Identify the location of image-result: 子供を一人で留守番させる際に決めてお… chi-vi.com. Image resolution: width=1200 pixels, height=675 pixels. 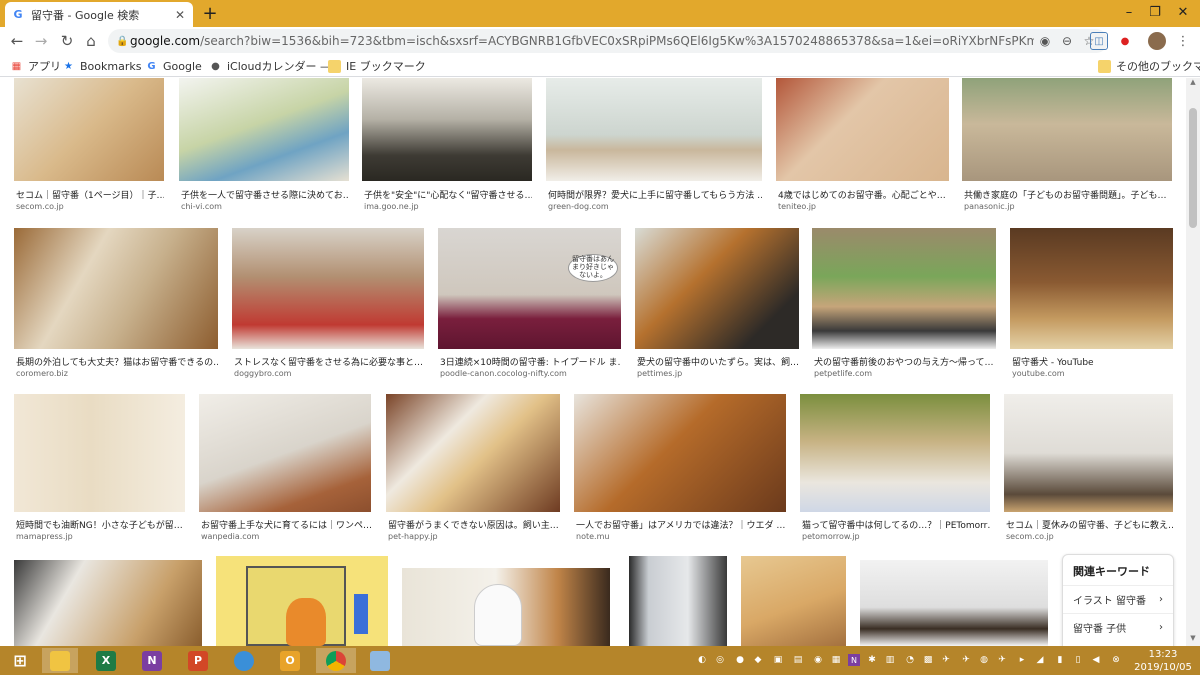
(264, 146).